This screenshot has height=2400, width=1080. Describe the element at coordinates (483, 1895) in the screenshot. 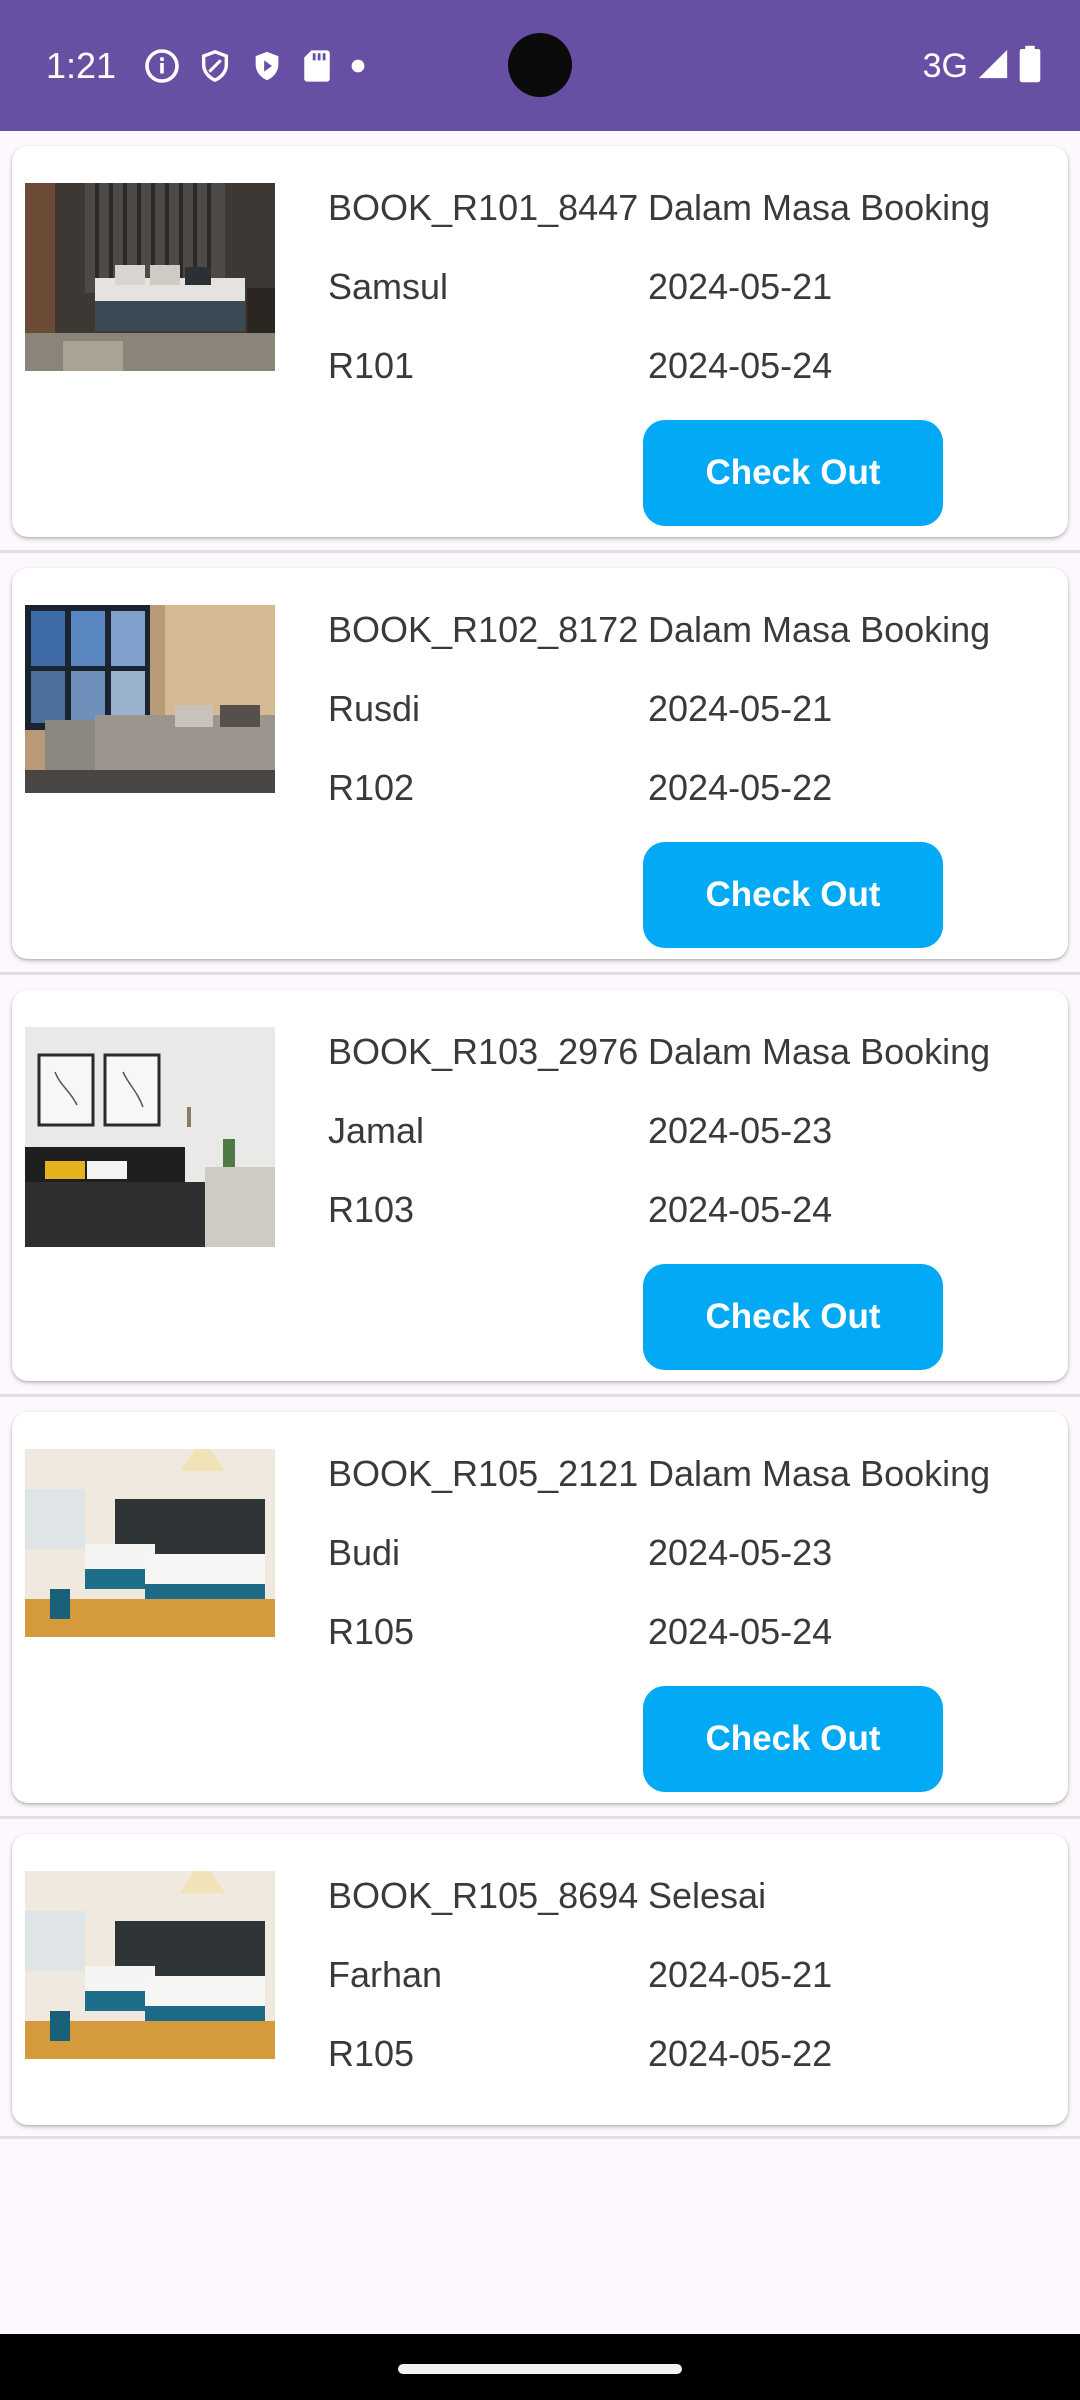

I see `booking-id: BOOK_R105_8694` at that location.